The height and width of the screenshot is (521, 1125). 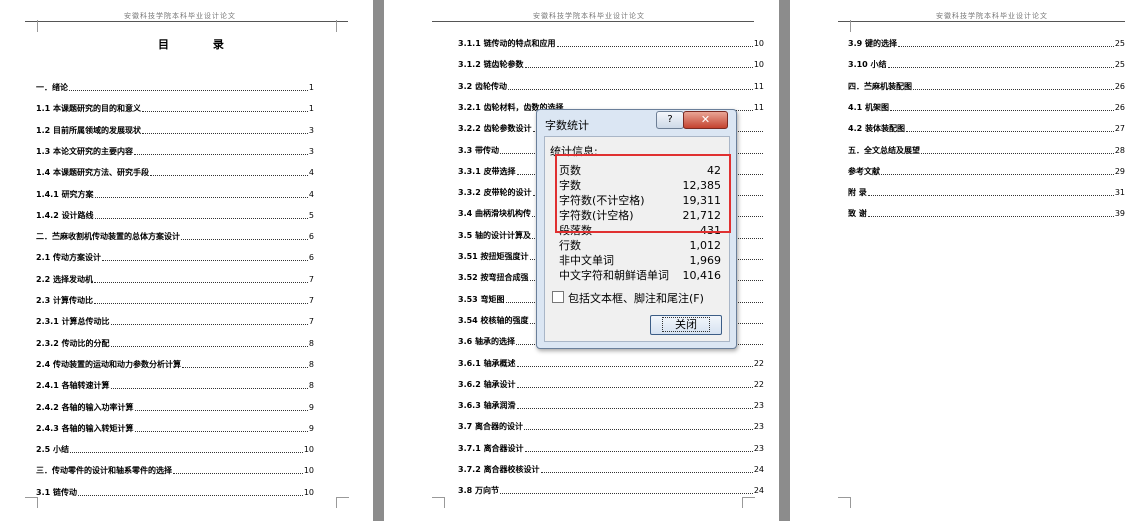 What do you see at coordinates (175, 429) in the screenshot?
I see `toc-entry: 2.4.3 各轴的输入转矩计算 9` at bounding box center [175, 429].